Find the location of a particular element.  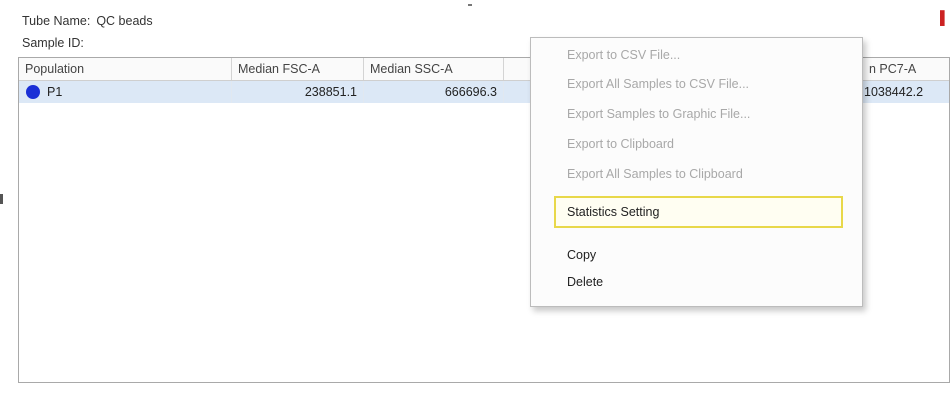

menu-item-statistics-setting-label: Statistics Setting is located at coordinates (613, 212).